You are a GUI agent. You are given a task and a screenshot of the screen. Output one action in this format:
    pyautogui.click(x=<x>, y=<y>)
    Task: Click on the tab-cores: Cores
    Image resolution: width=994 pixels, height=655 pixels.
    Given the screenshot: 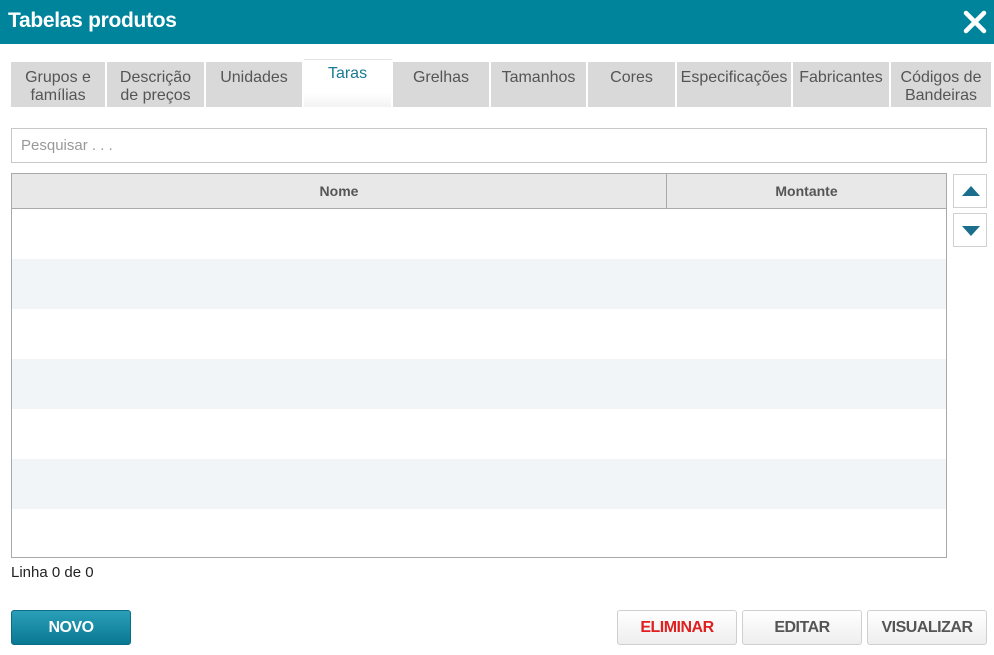 What is the action you would take?
    pyautogui.click(x=632, y=84)
    